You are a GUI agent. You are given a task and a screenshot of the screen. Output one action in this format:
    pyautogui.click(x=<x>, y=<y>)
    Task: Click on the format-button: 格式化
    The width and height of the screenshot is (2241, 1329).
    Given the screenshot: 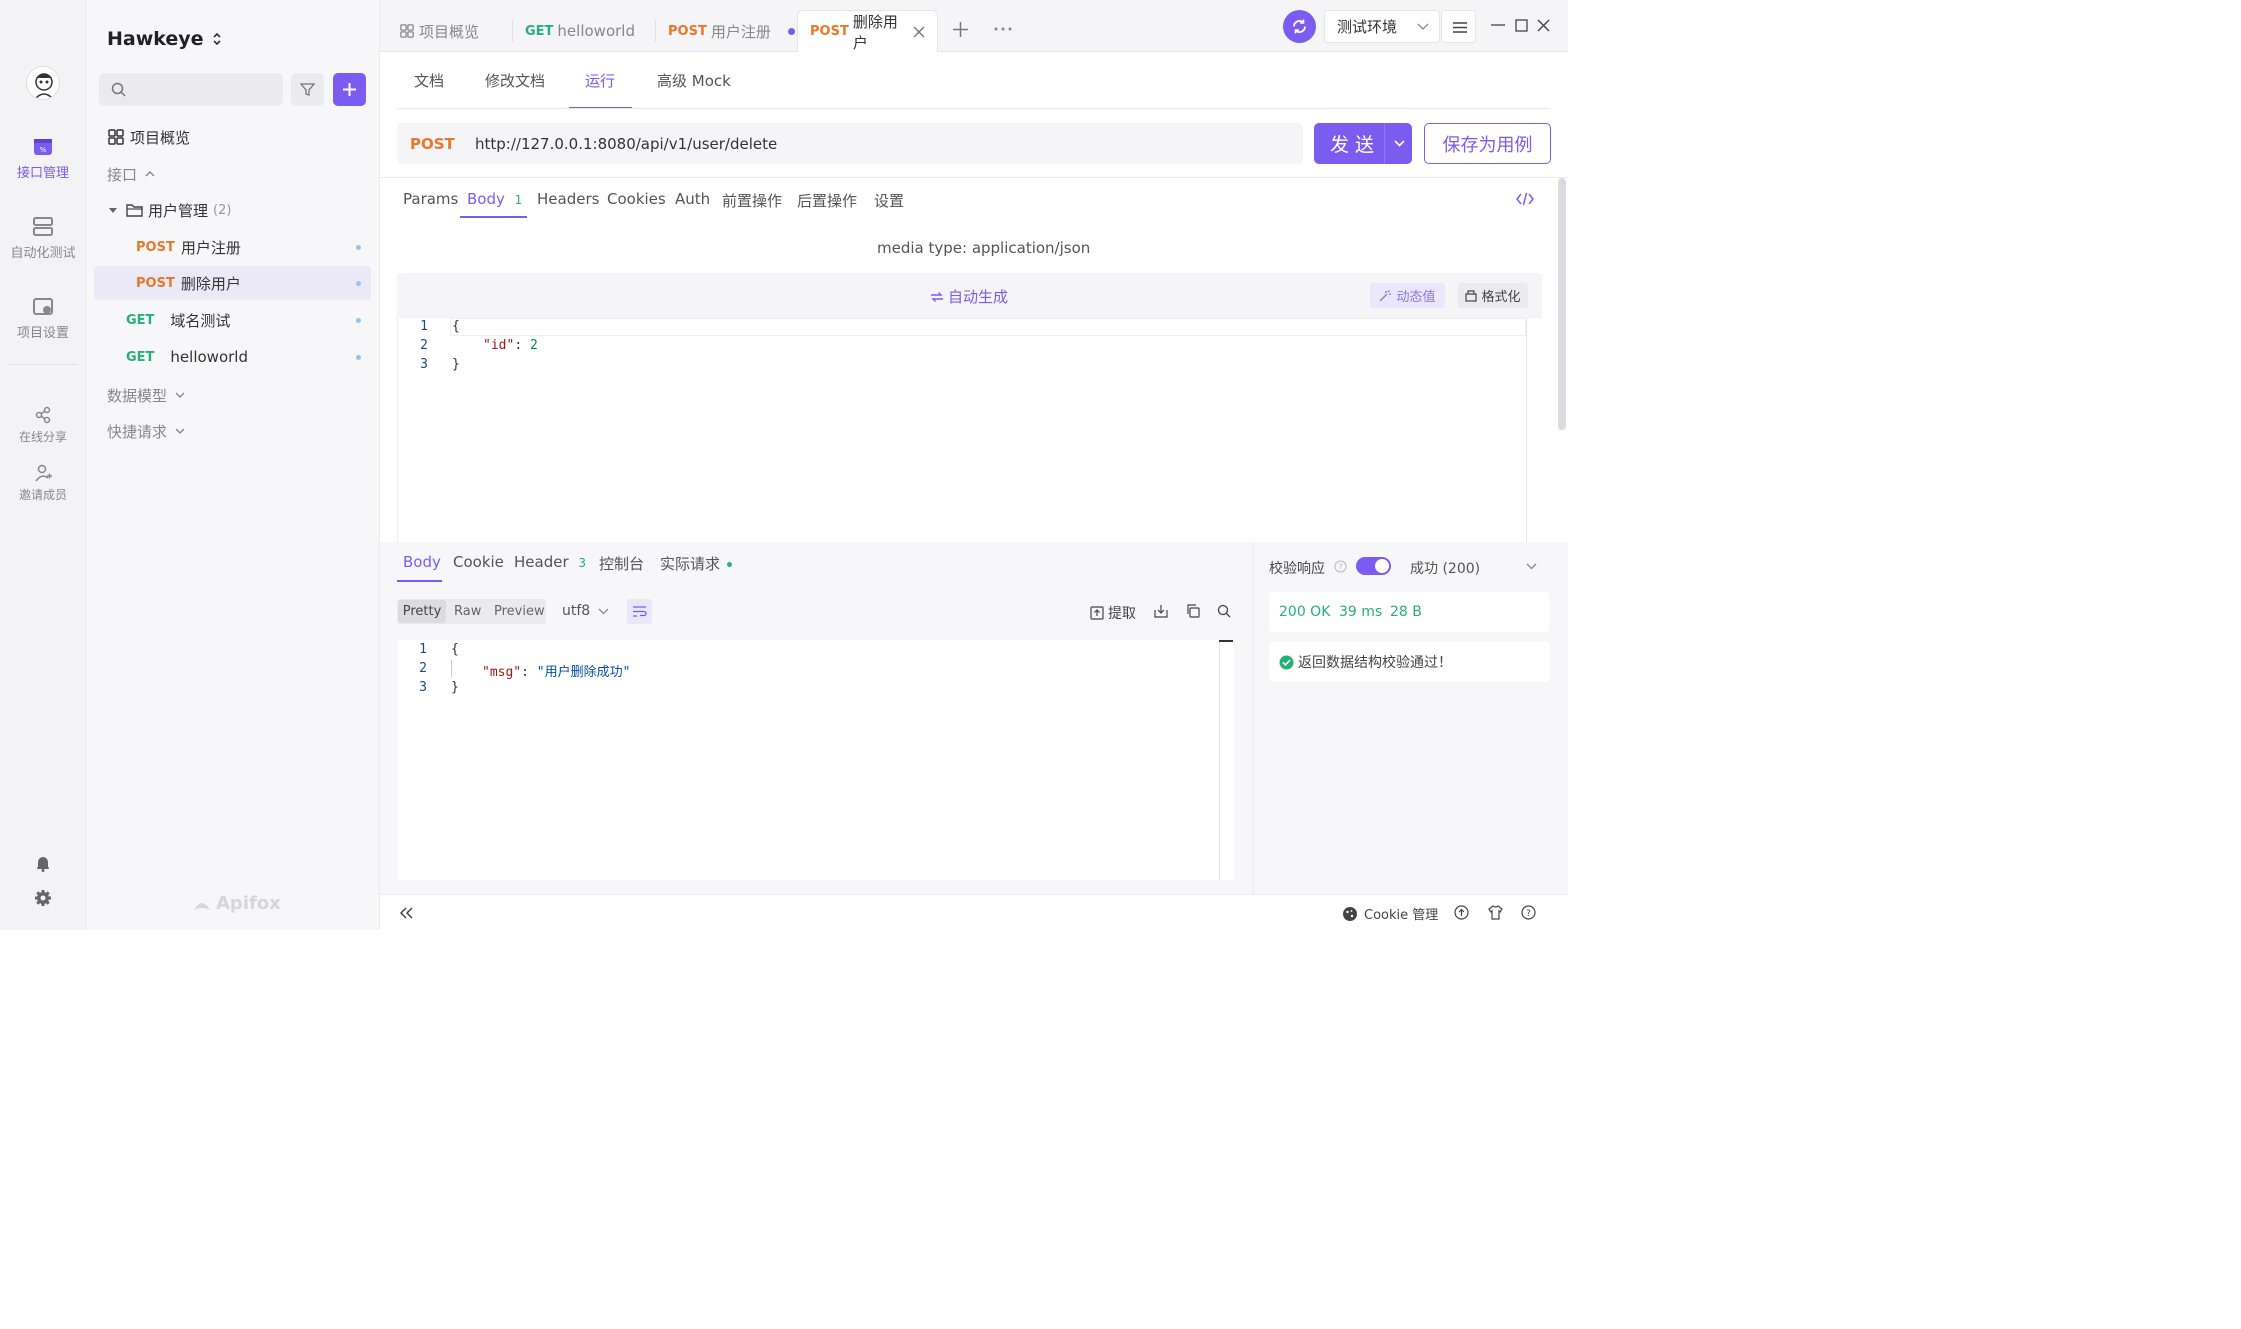 What is the action you would take?
    pyautogui.click(x=1493, y=295)
    